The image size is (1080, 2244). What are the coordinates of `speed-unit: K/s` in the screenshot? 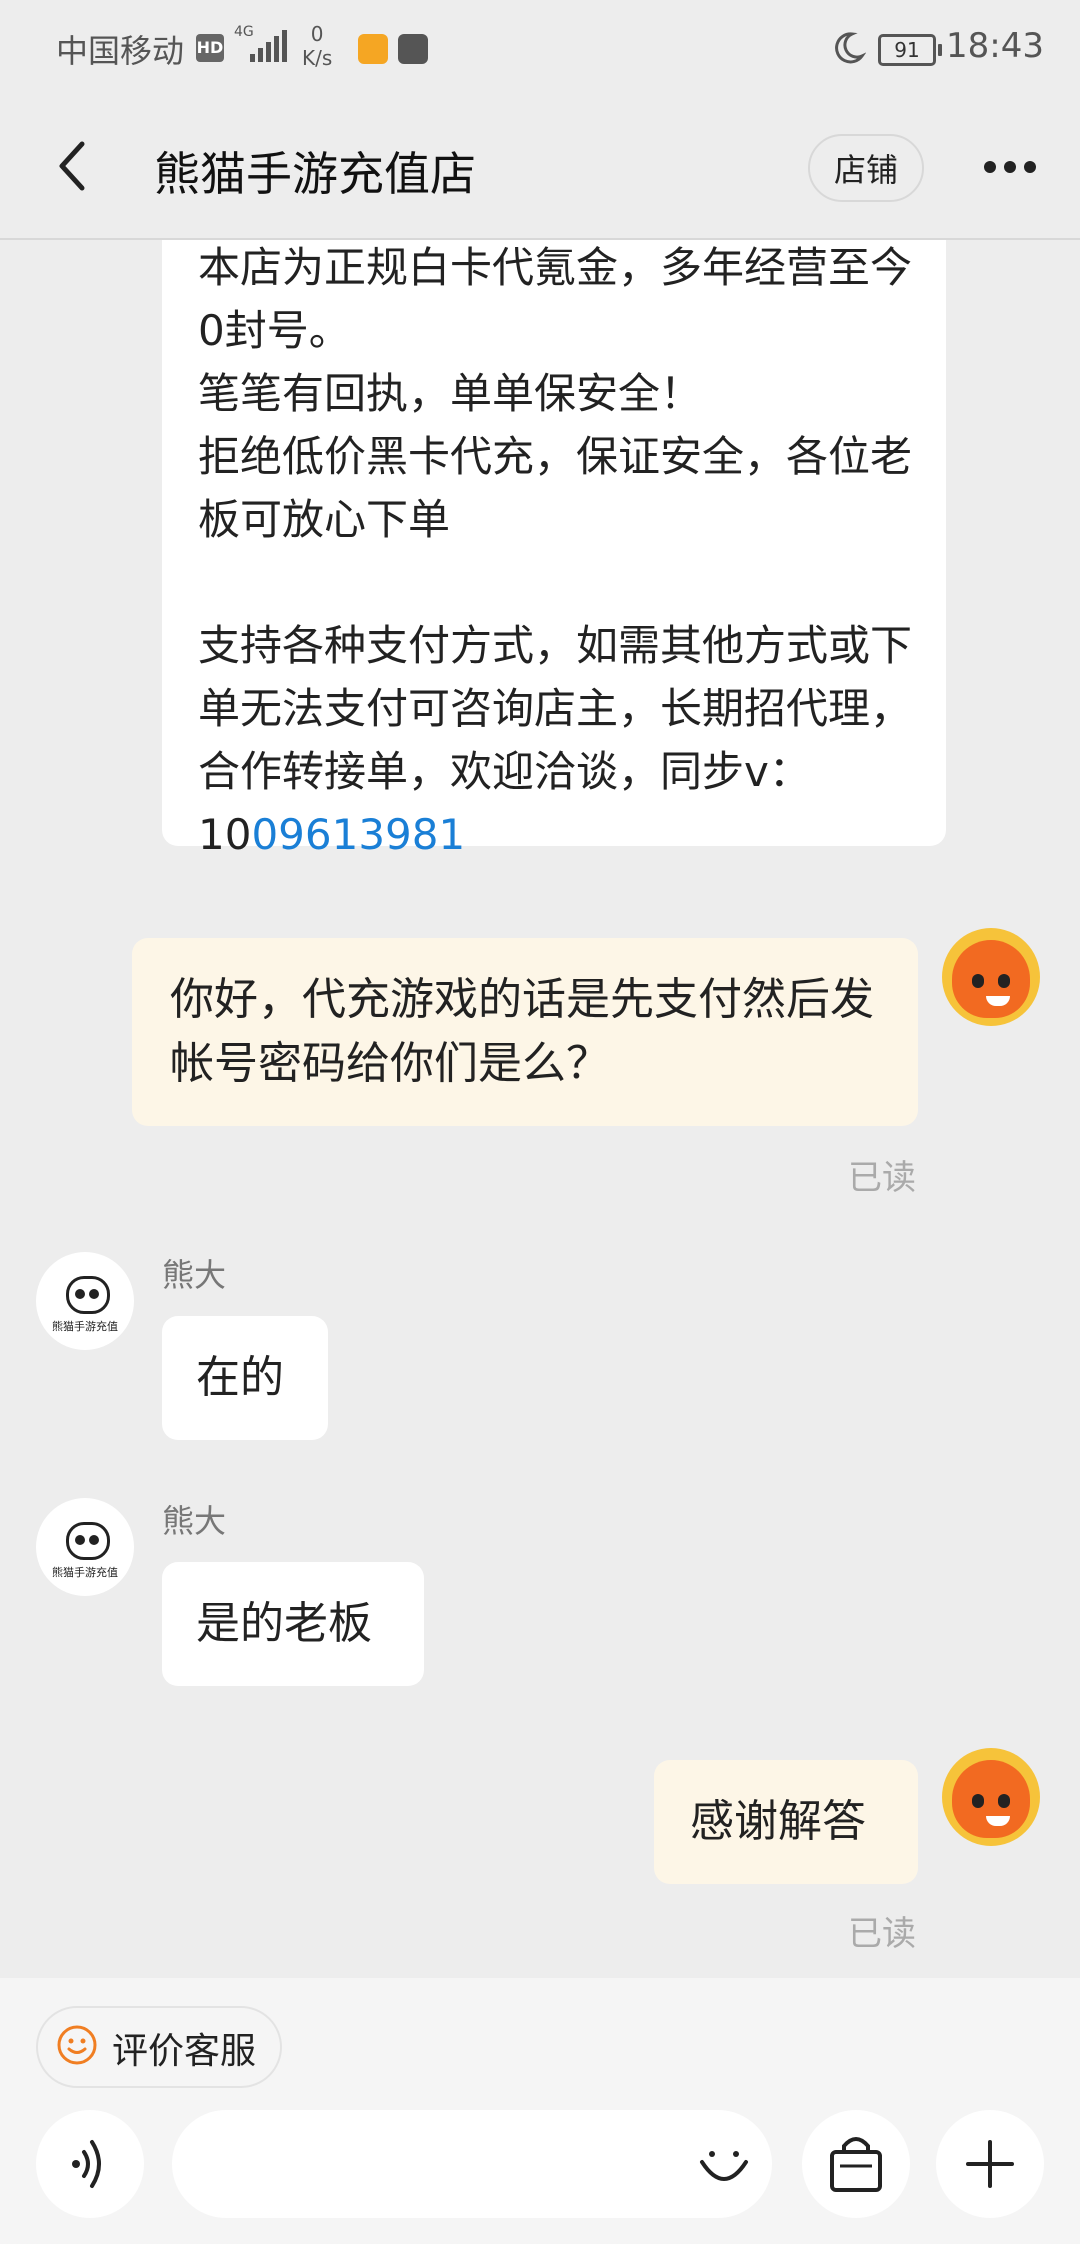 It's located at (317, 58).